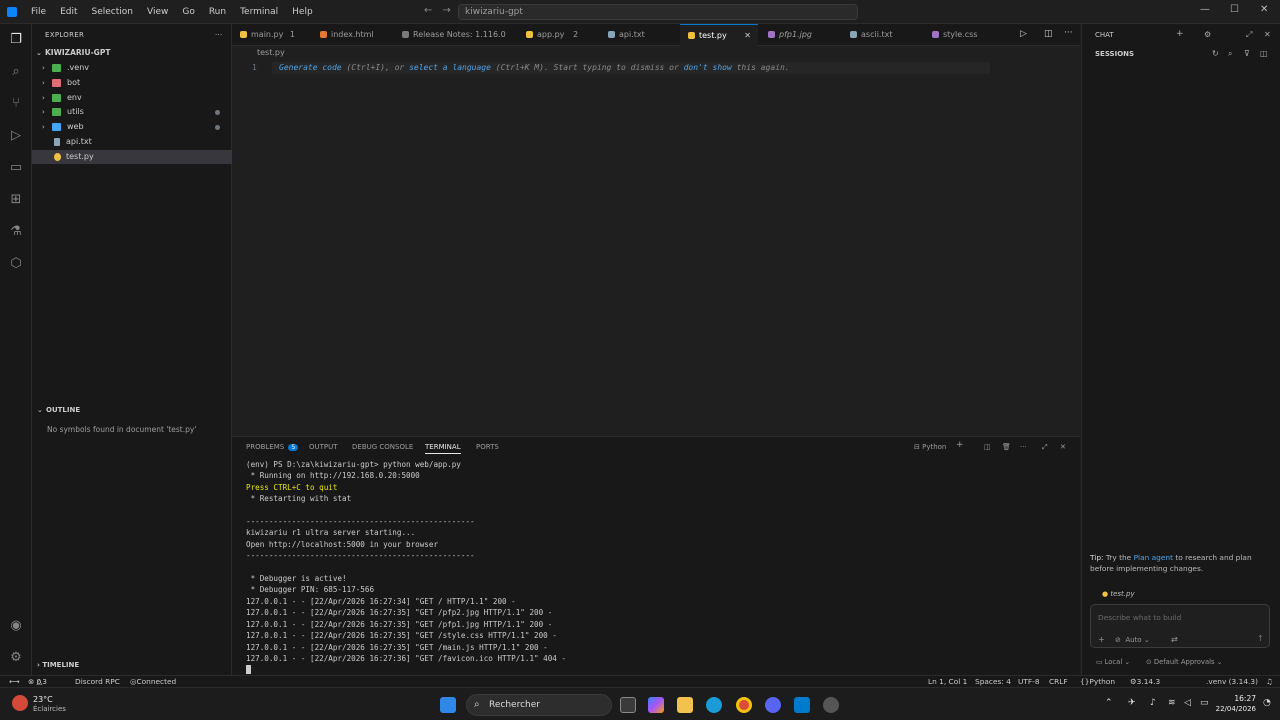 The image size is (1280, 720). What do you see at coordinates (132, 142) in the screenshot?
I see `tree-item-api-txt: api.txt` at bounding box center [132, 142].